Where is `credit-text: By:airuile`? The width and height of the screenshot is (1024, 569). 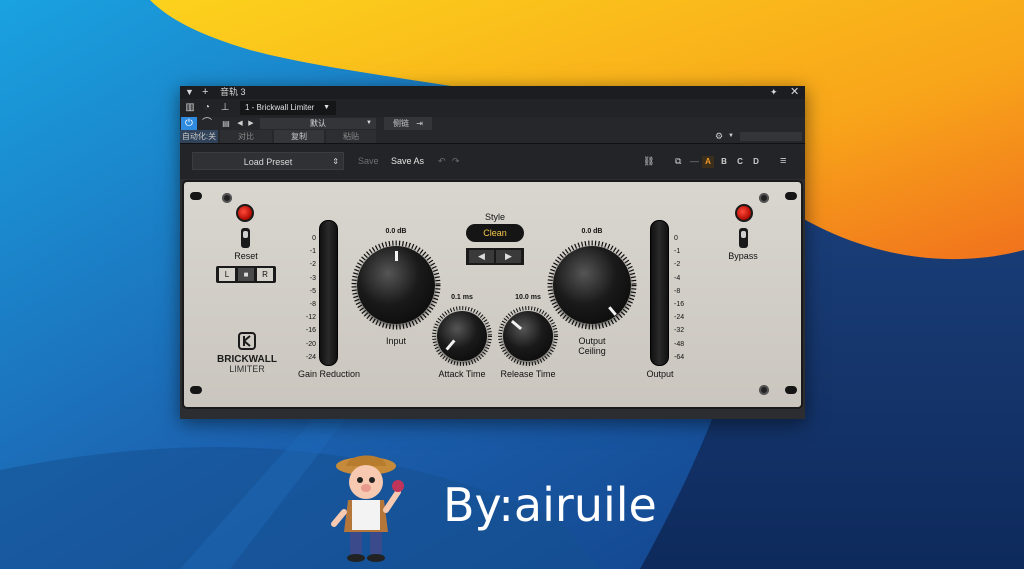
credit-text: By:airuile is located at coordinates (550, 505).